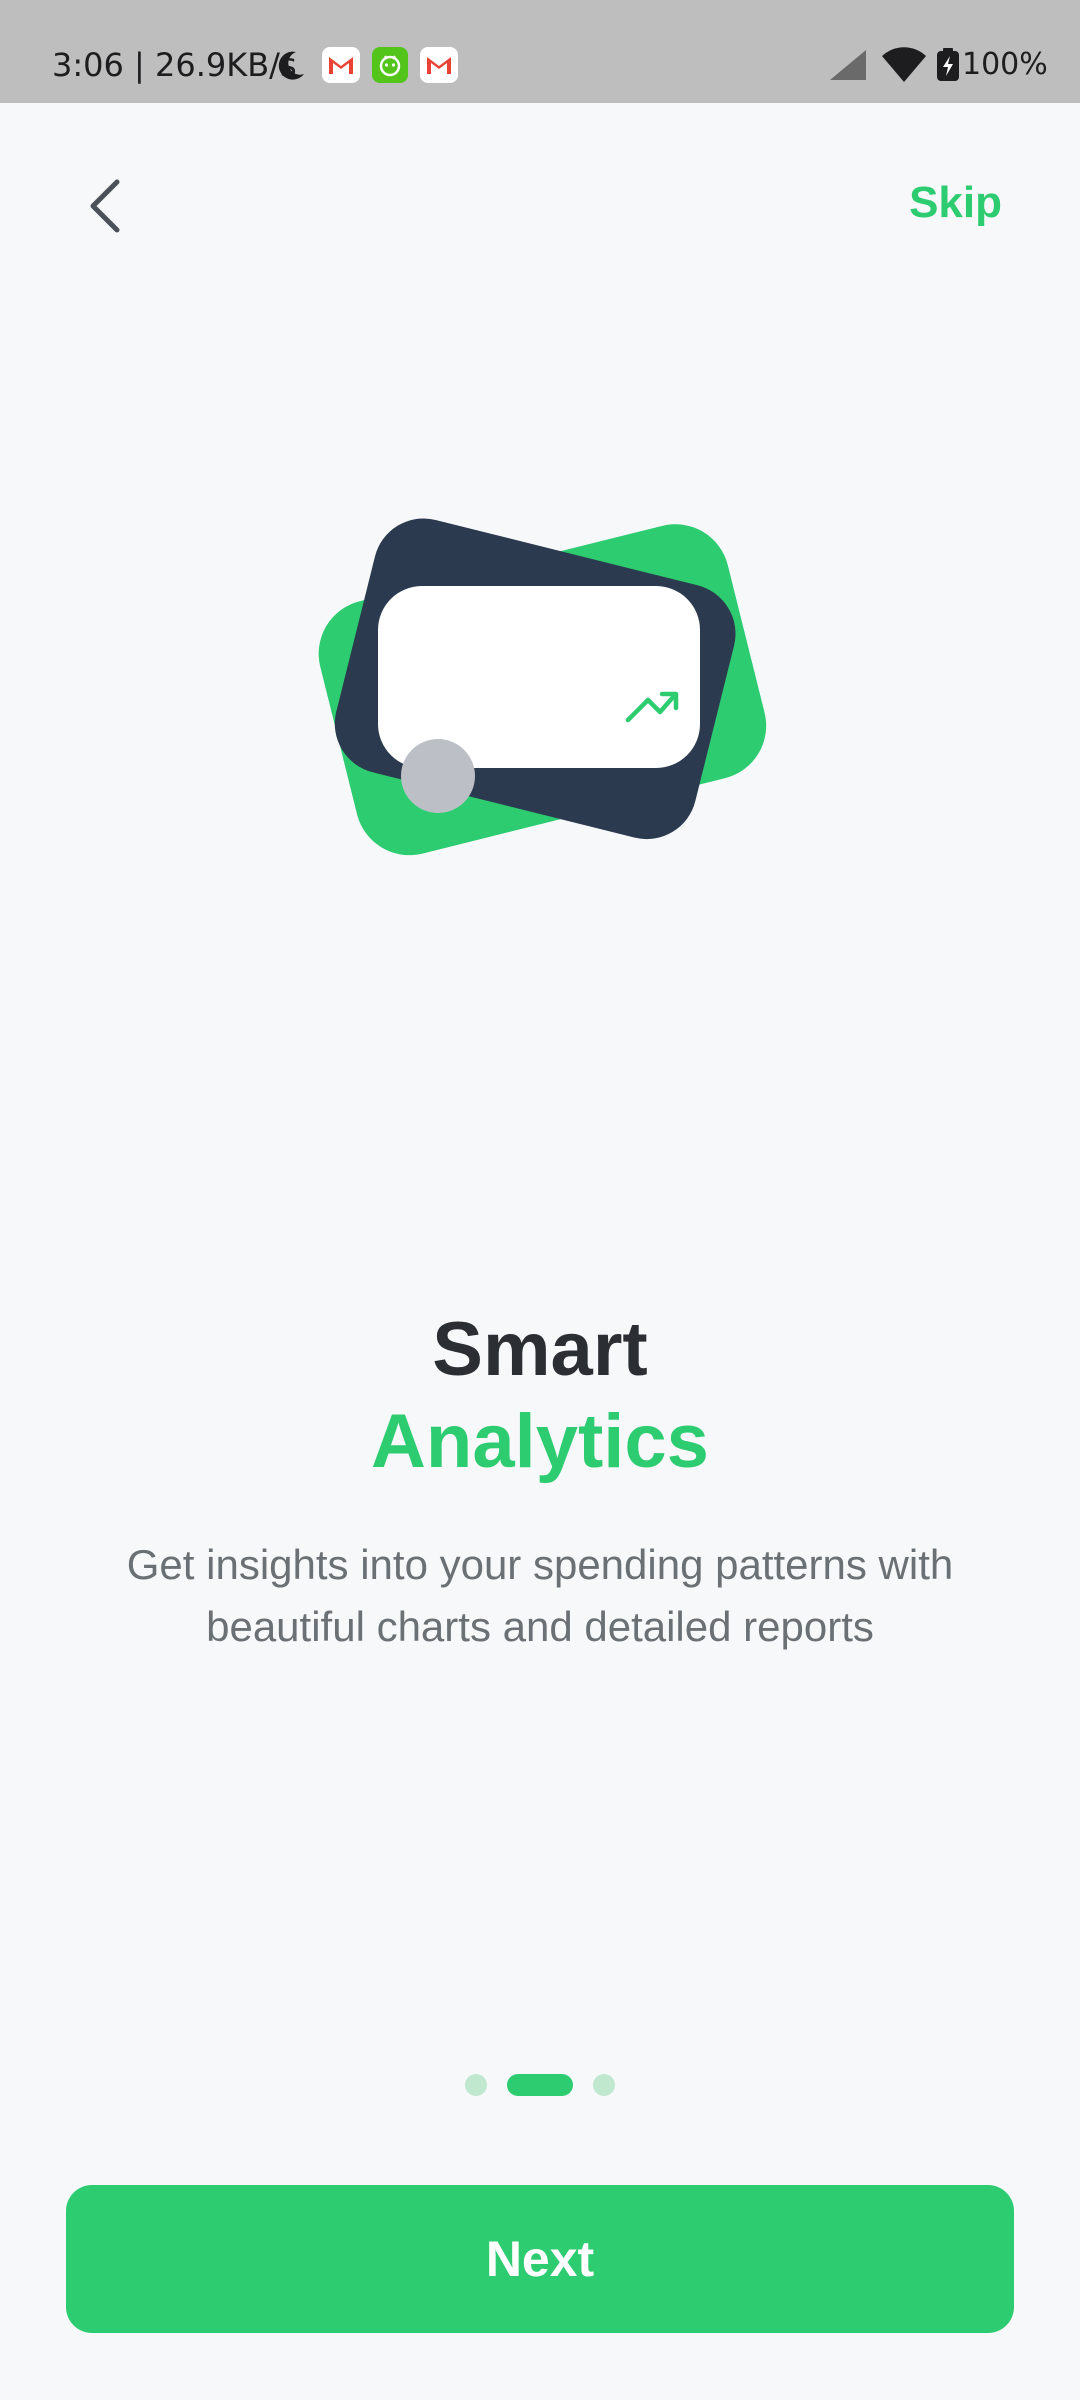 This screenshot has width=1080, height=2400. Describe the element at coordinates (848, 67) in the screenshot. I see `signal-icon` at that location.